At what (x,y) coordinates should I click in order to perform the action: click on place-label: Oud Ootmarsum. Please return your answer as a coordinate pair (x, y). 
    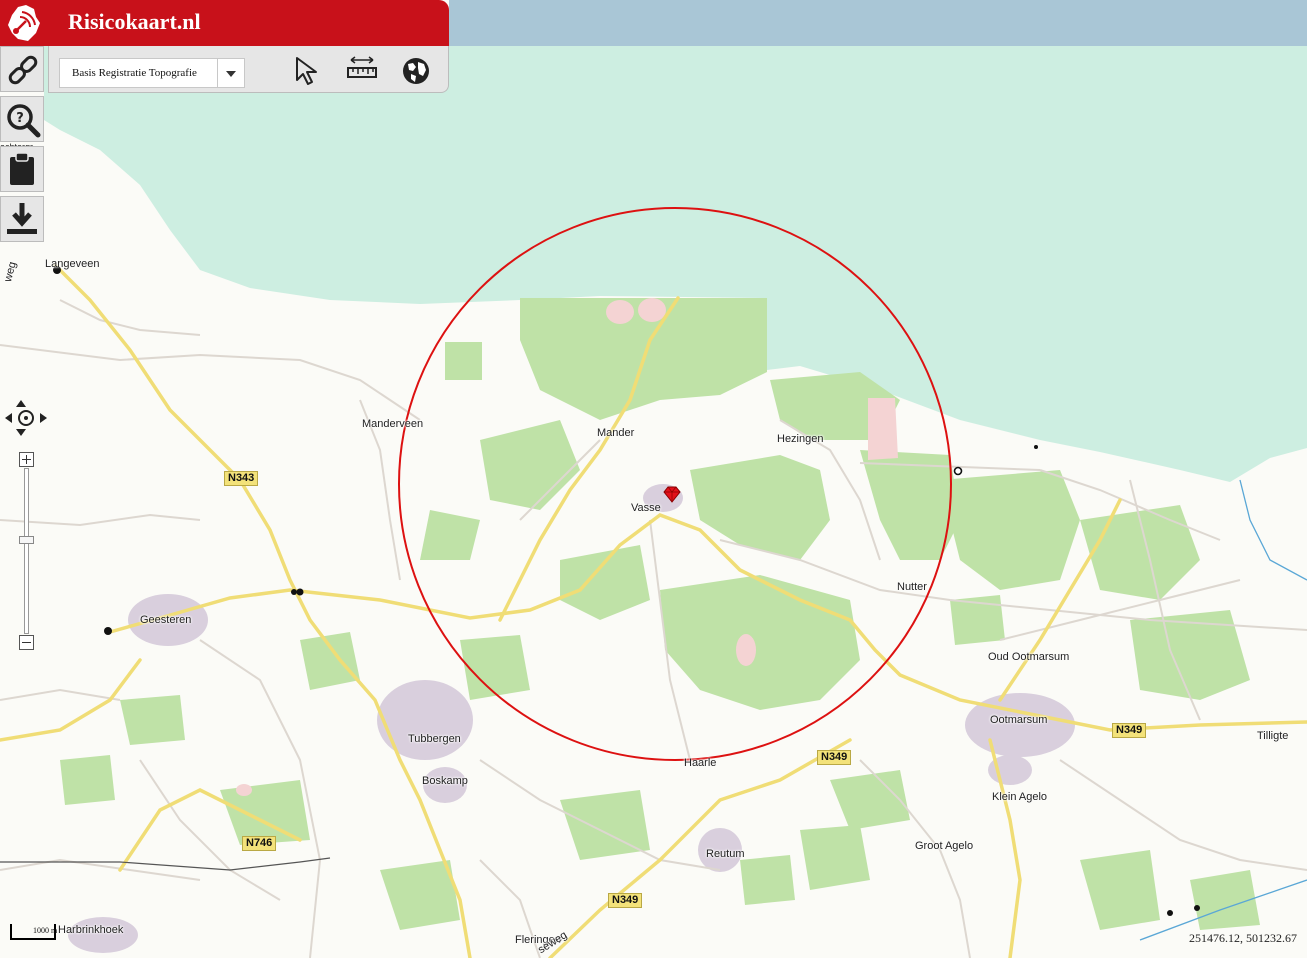
    Looking at the image, I should click on (1029, 657).